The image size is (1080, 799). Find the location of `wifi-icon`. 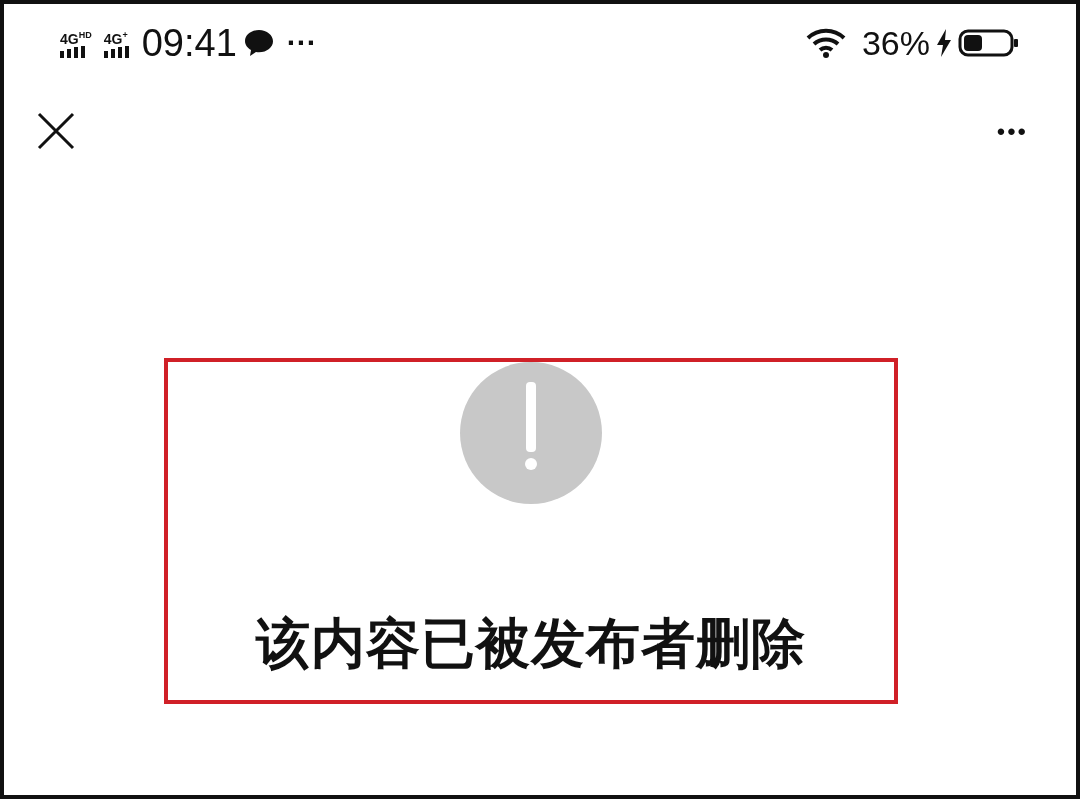

wifi-icon is located at coordinates (825, 43).